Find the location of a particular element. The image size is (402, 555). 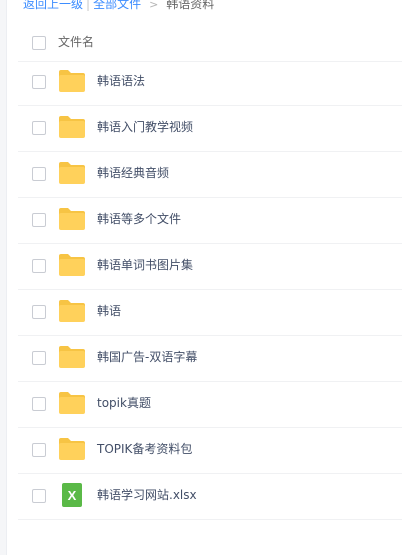

file-row: 韩国广告-双语字幕 is located at coordinates (210, 359).